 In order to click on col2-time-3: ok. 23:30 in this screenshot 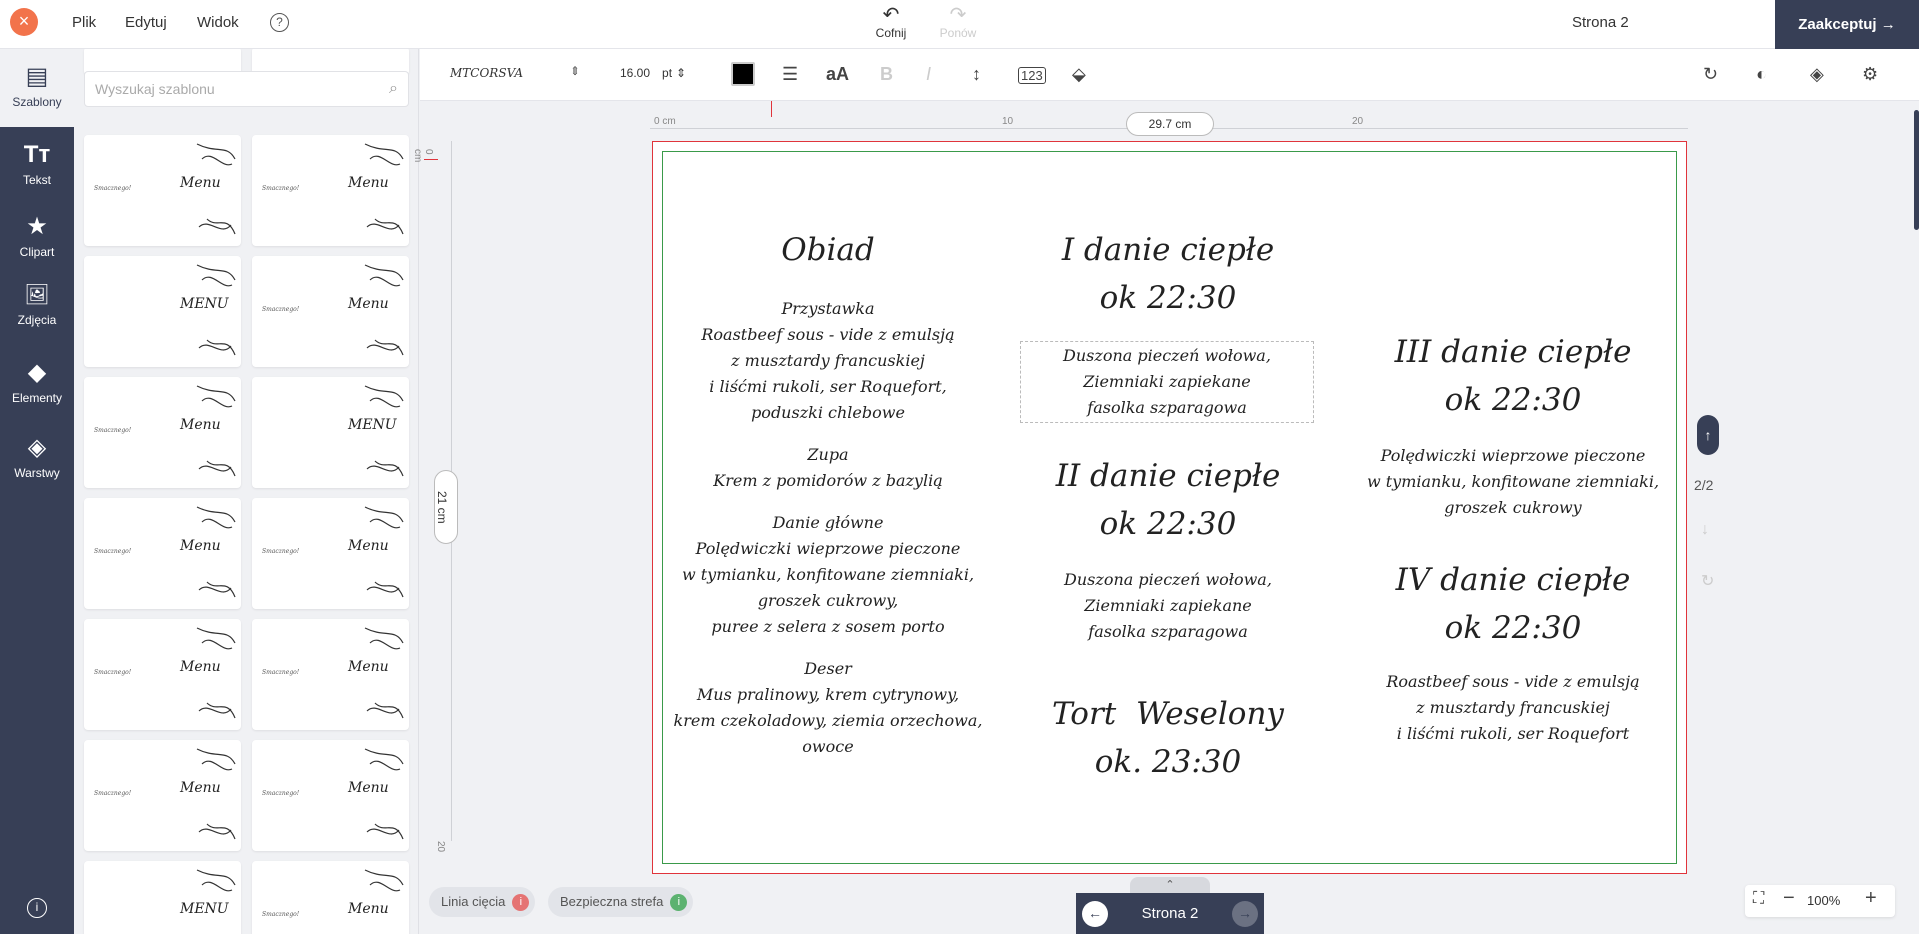, I will do `click(1168, 762)`.